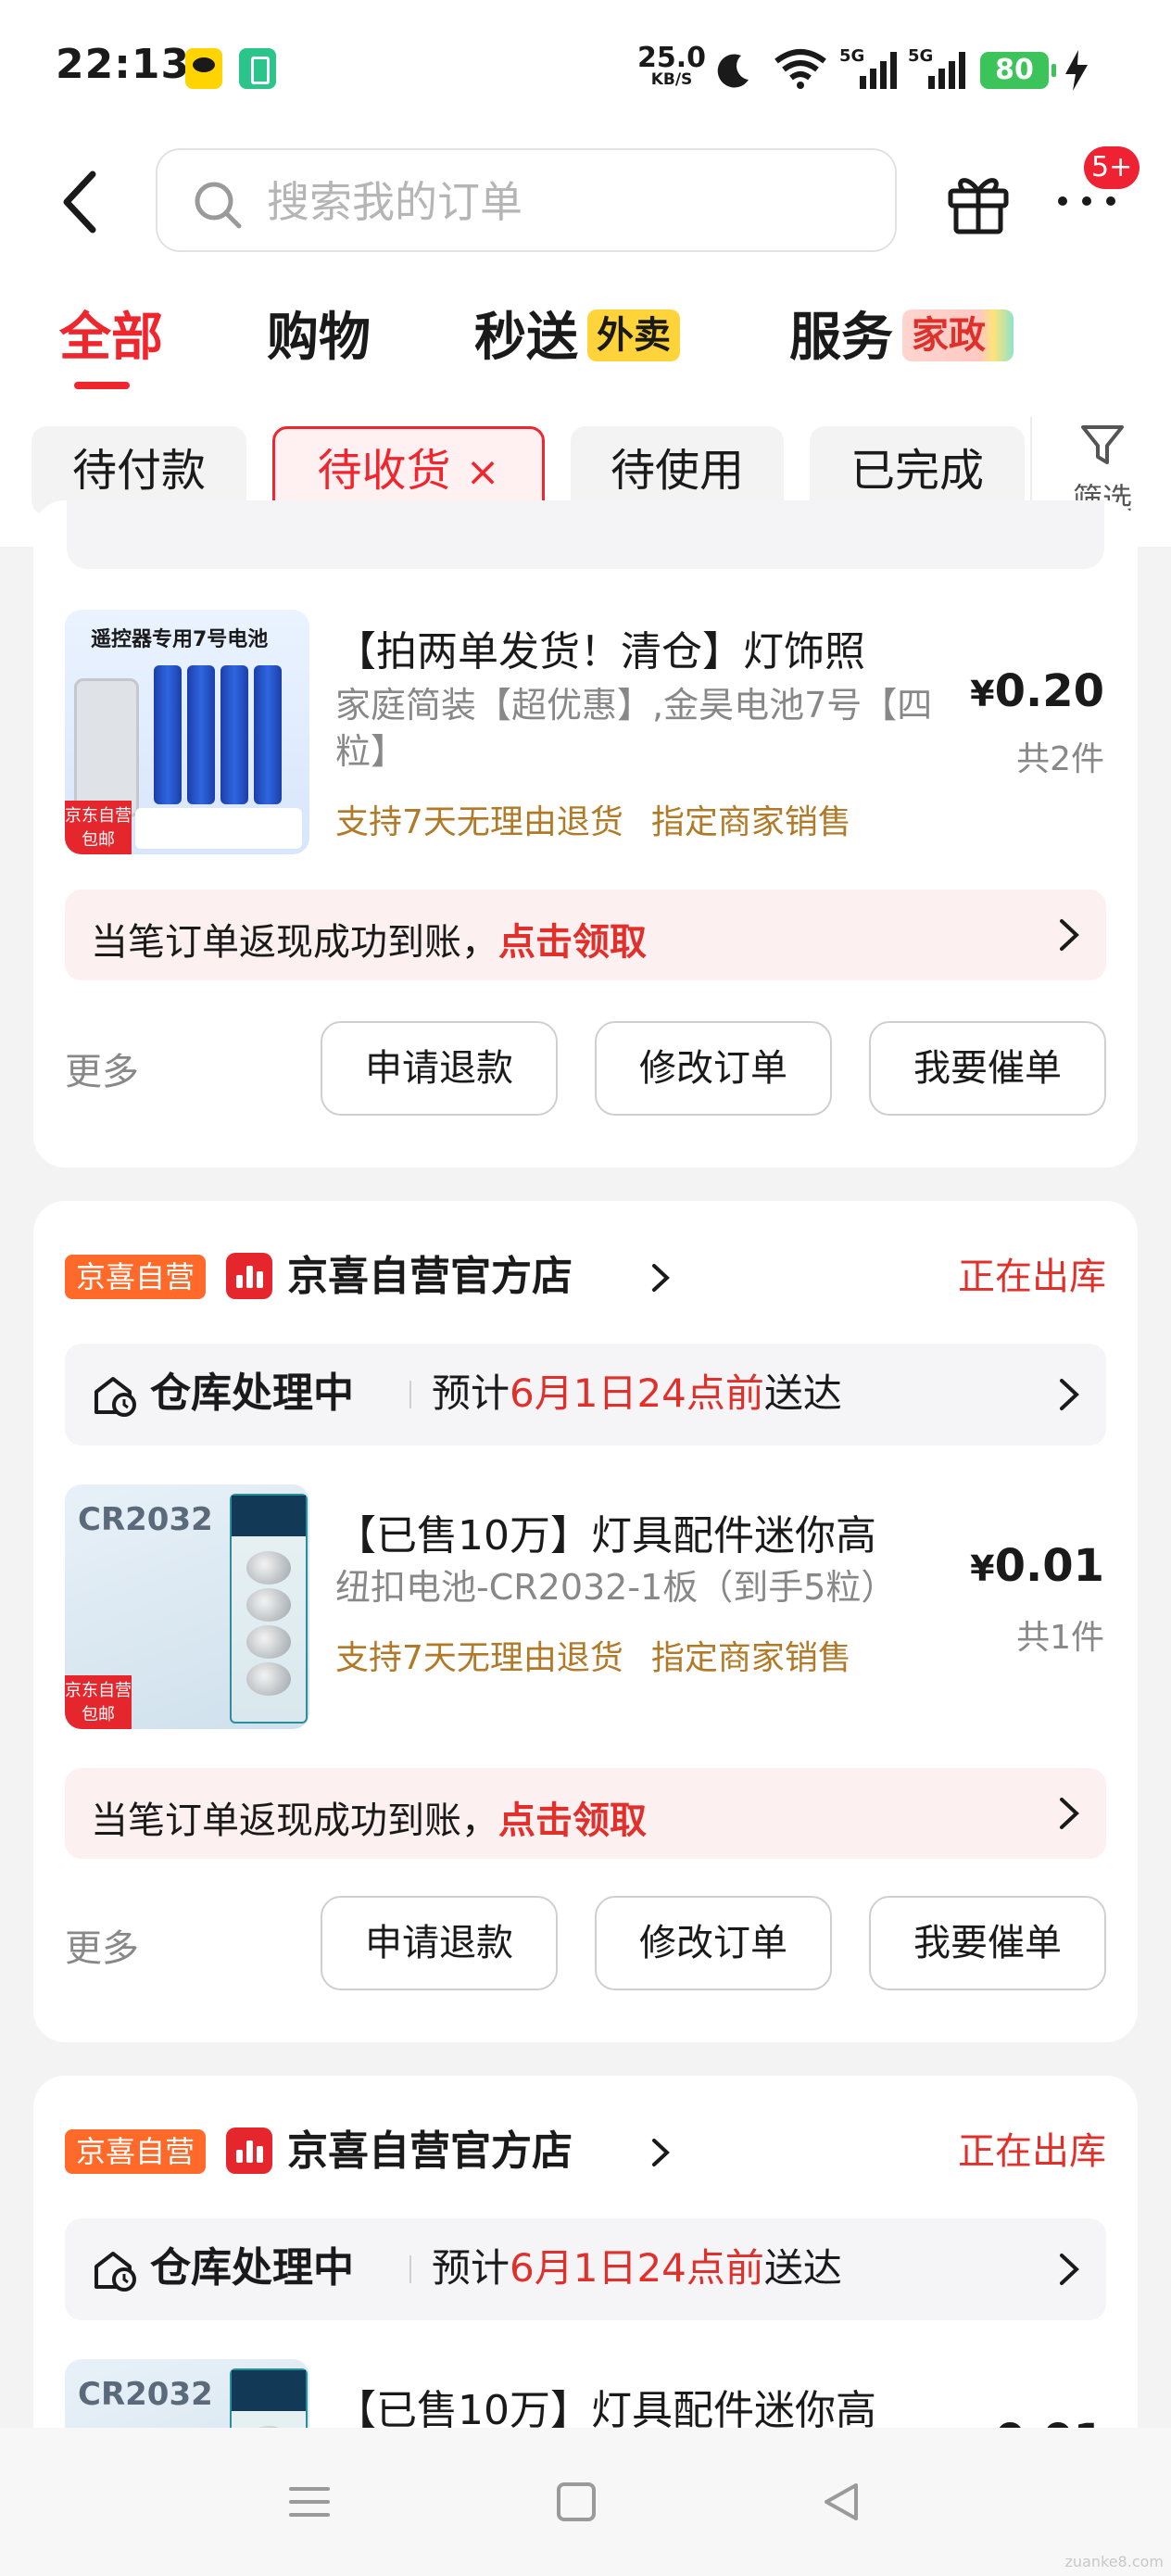 The image size is (1171, 2576). Describe the element at coordinates (1037, 691) in the screenshot. I see `product-price: ¥0.20` at that location.